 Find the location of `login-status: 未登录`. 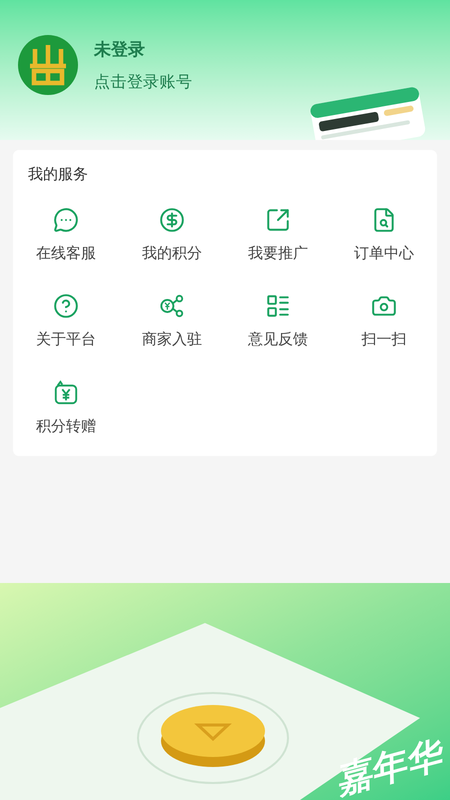

login-status: 未登录 is located at coordinates (120, 50).